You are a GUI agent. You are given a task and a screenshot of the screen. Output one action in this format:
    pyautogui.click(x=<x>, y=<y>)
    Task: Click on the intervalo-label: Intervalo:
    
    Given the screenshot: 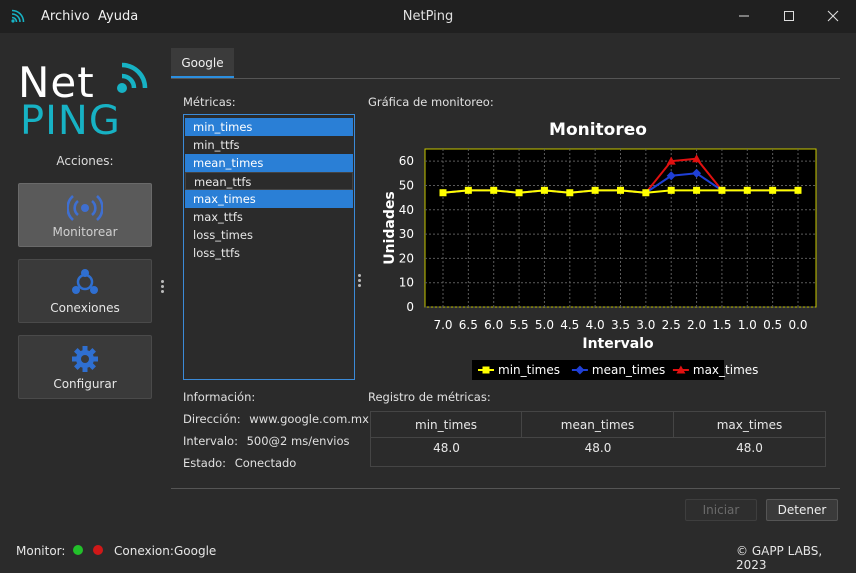 What is the action you would take?
    pyautogui.click(x=210, y=441)
    